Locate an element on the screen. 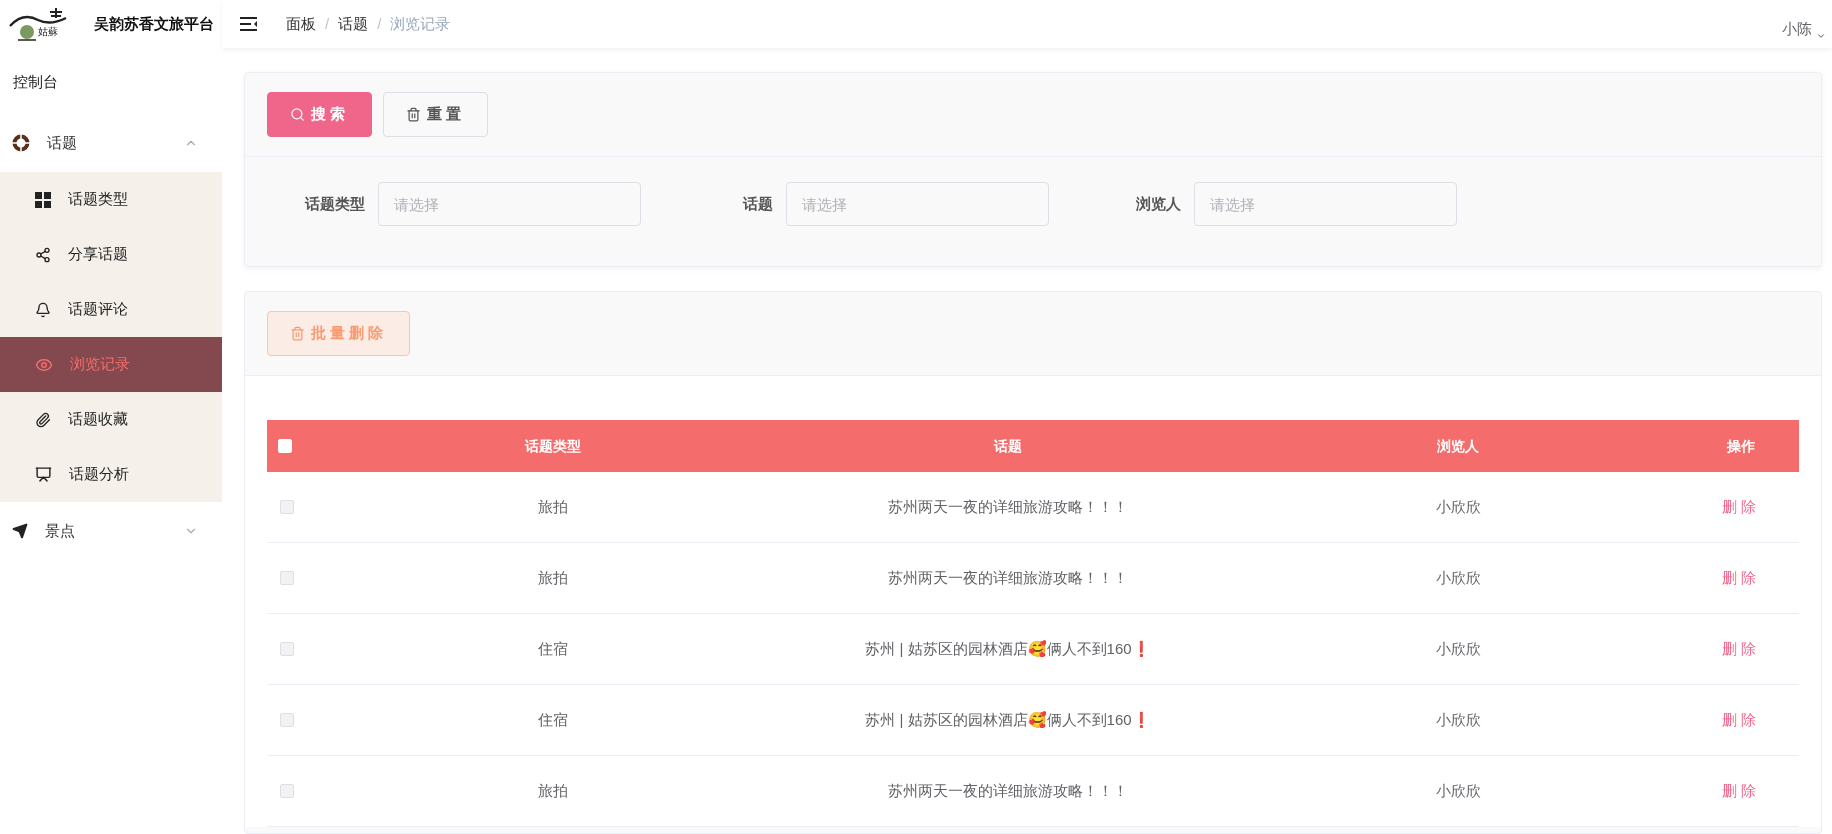 The image size is (1832, 834). submenu-label: 话题类型 is located at coordinates (98, 199).